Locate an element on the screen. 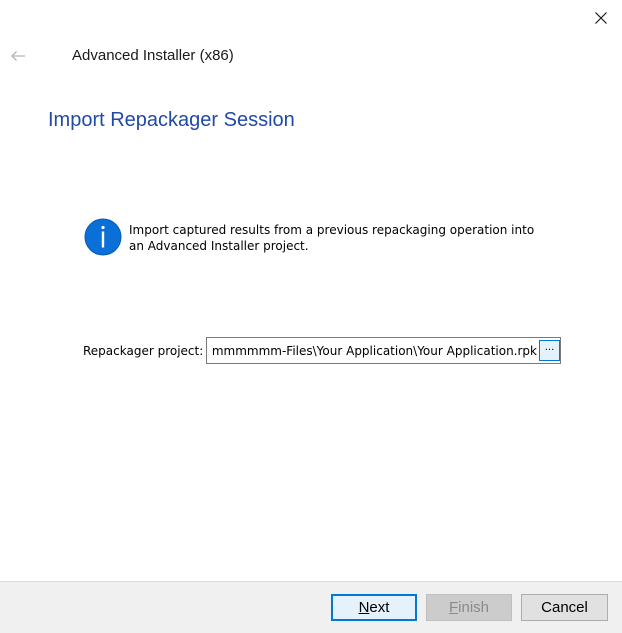  back-arrow-icon is located at coordinates (18, 56).